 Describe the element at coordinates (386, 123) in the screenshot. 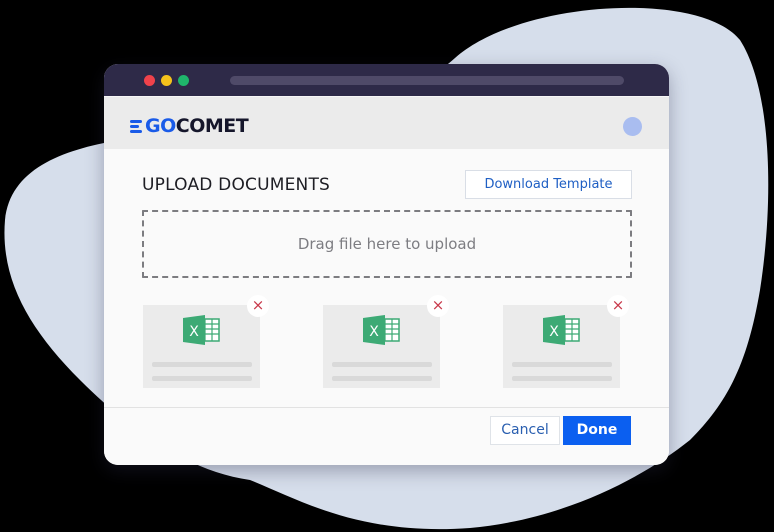

I see `app-header: GO COMET` at that location.